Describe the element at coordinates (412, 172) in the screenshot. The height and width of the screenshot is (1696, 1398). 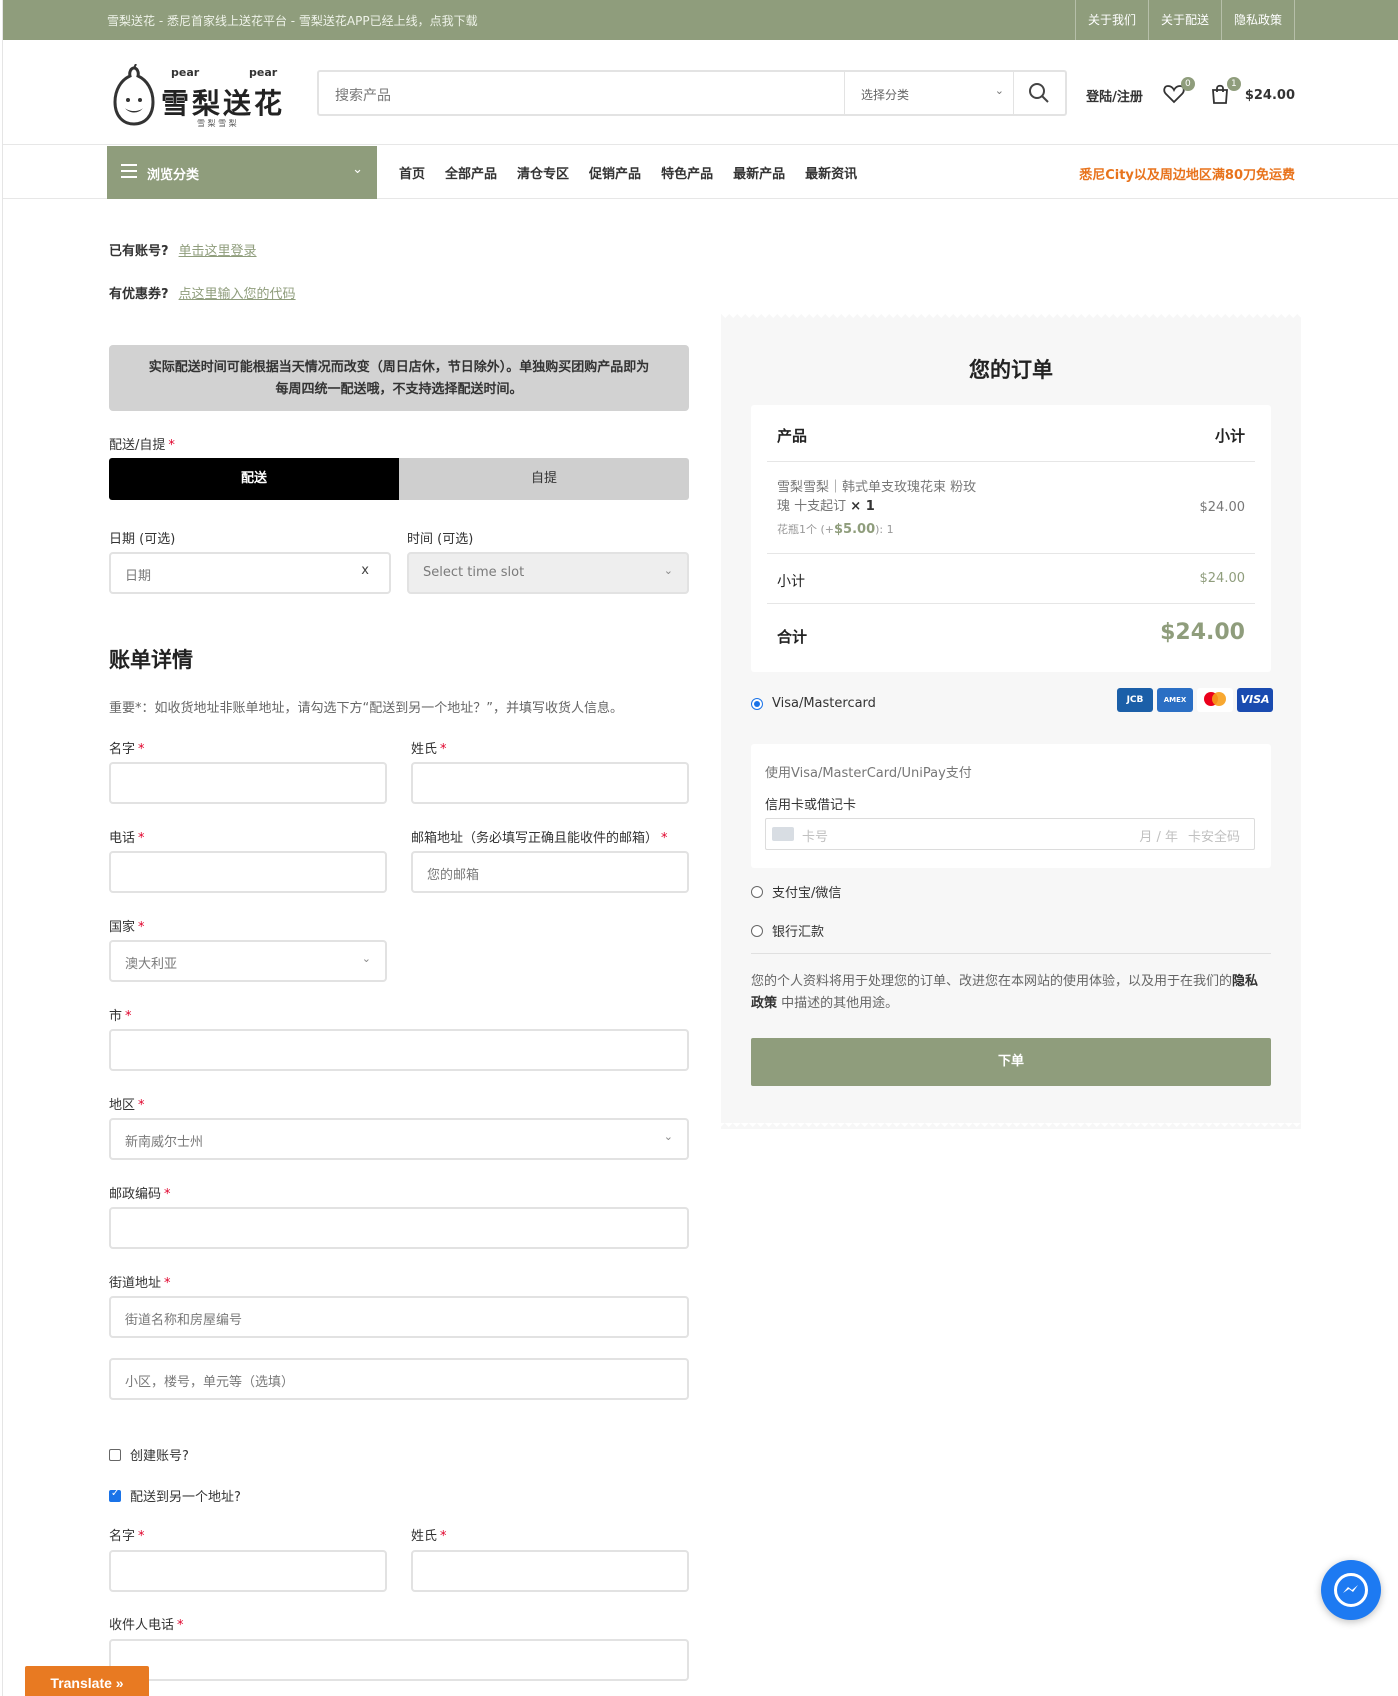
I see `nav-home: 首页` at that location.